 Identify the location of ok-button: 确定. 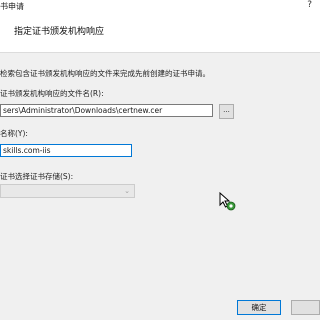
(259, 307).